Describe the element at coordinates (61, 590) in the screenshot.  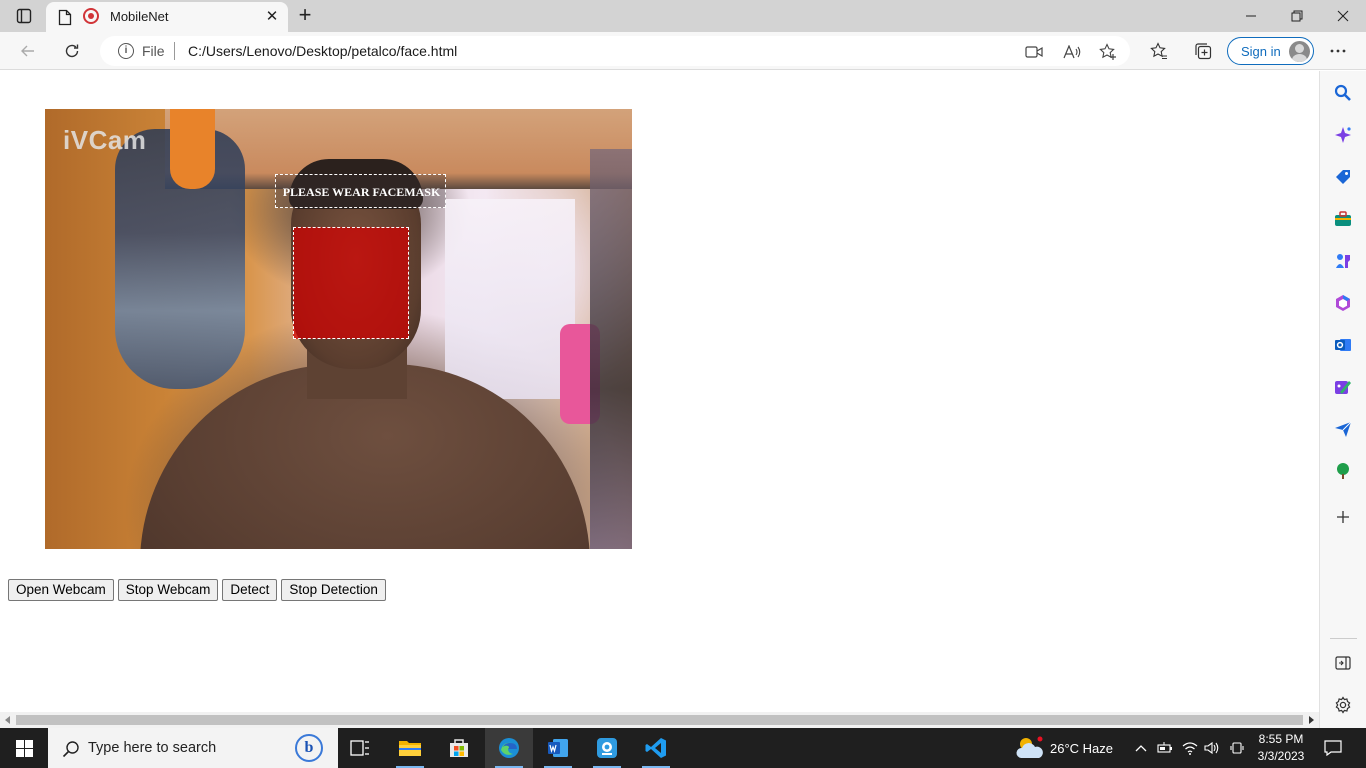
I see `open-webcam-button: Open Webcam` at that location.